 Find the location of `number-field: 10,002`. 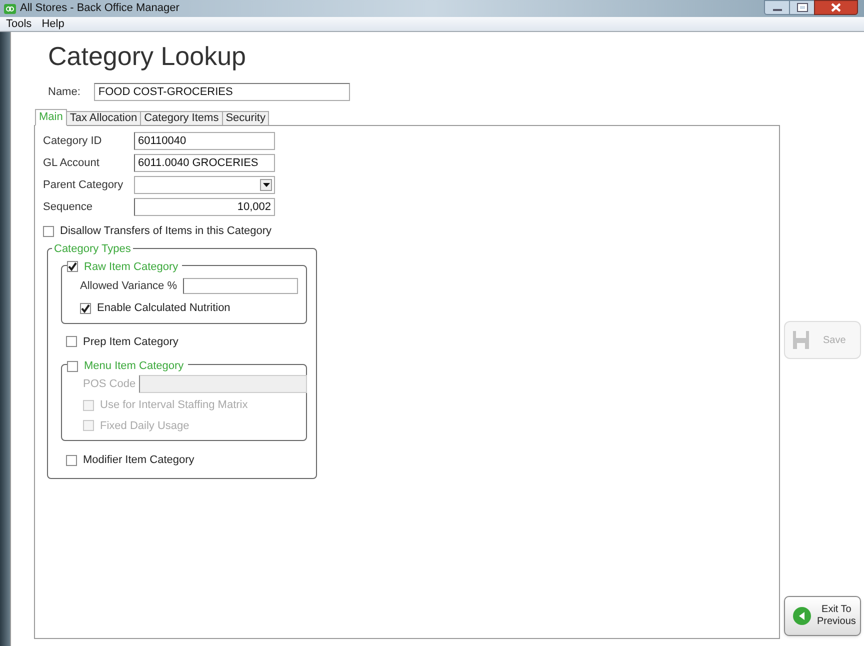

number-field: 10,002 is located at coordinates (204, 207).